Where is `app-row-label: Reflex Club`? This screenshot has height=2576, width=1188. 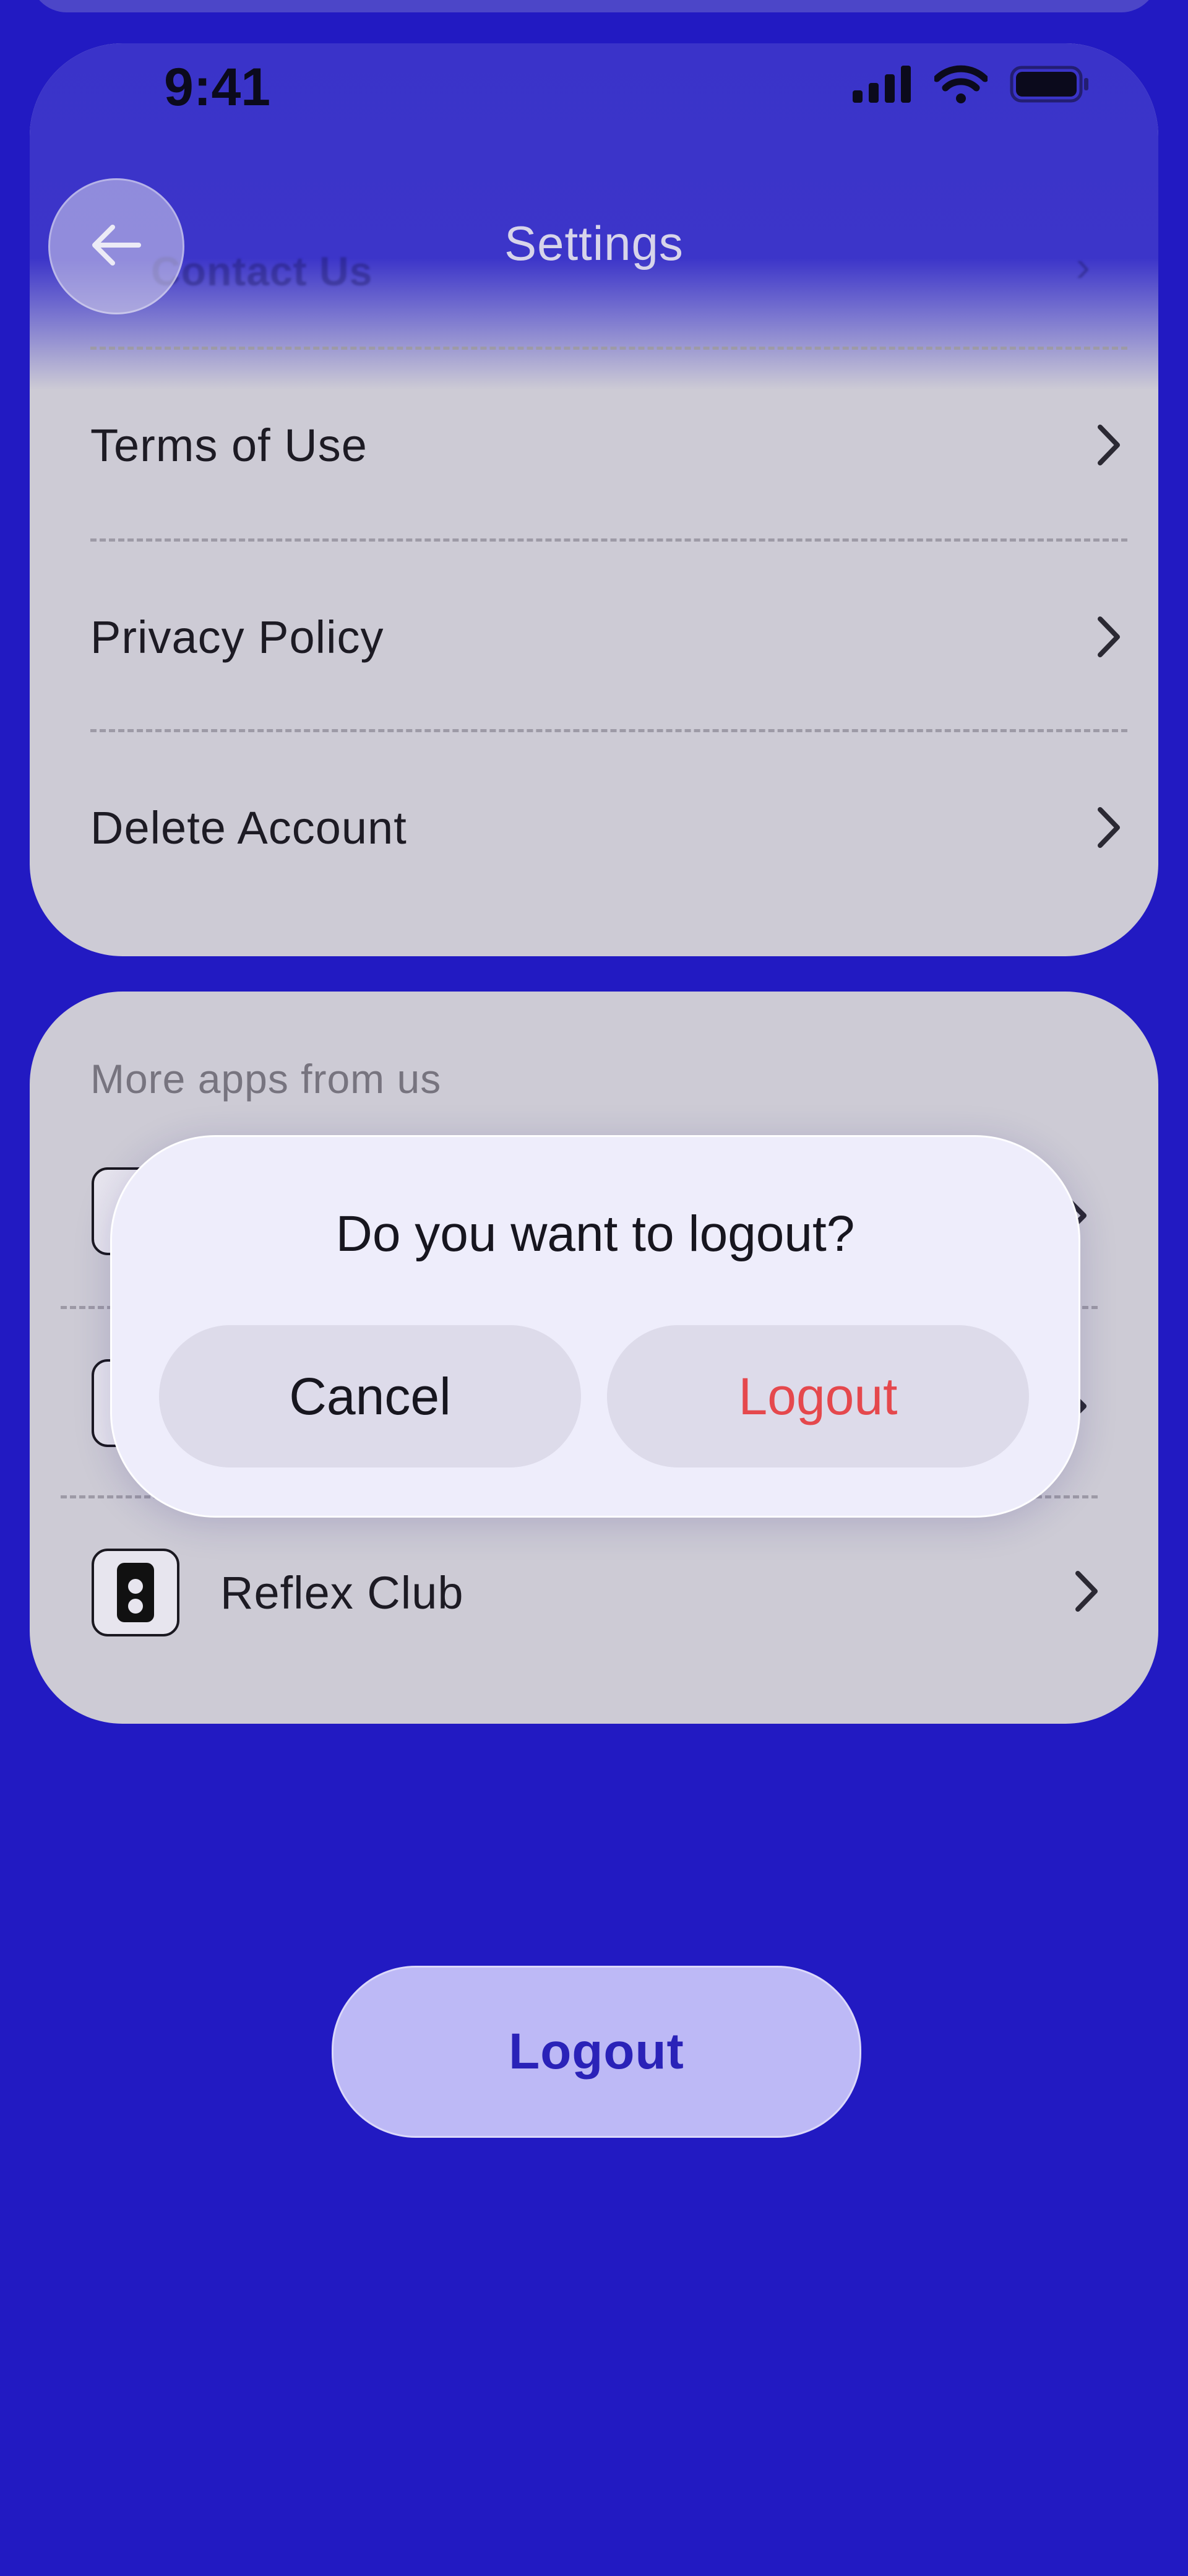
app-row-label: Reflex Club is located at coordinates (342, 1593).